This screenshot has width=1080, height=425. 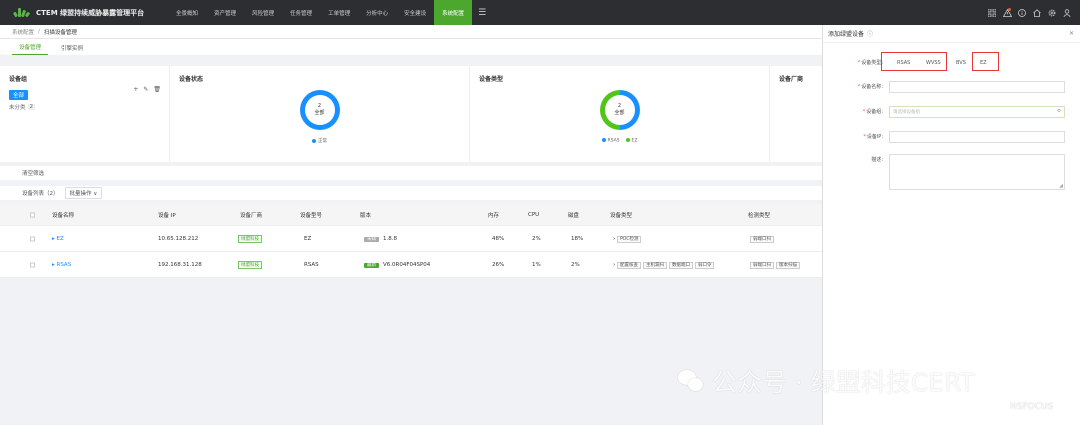 I want to click on device-group-title: 设备组, so click(x=18, y=79).